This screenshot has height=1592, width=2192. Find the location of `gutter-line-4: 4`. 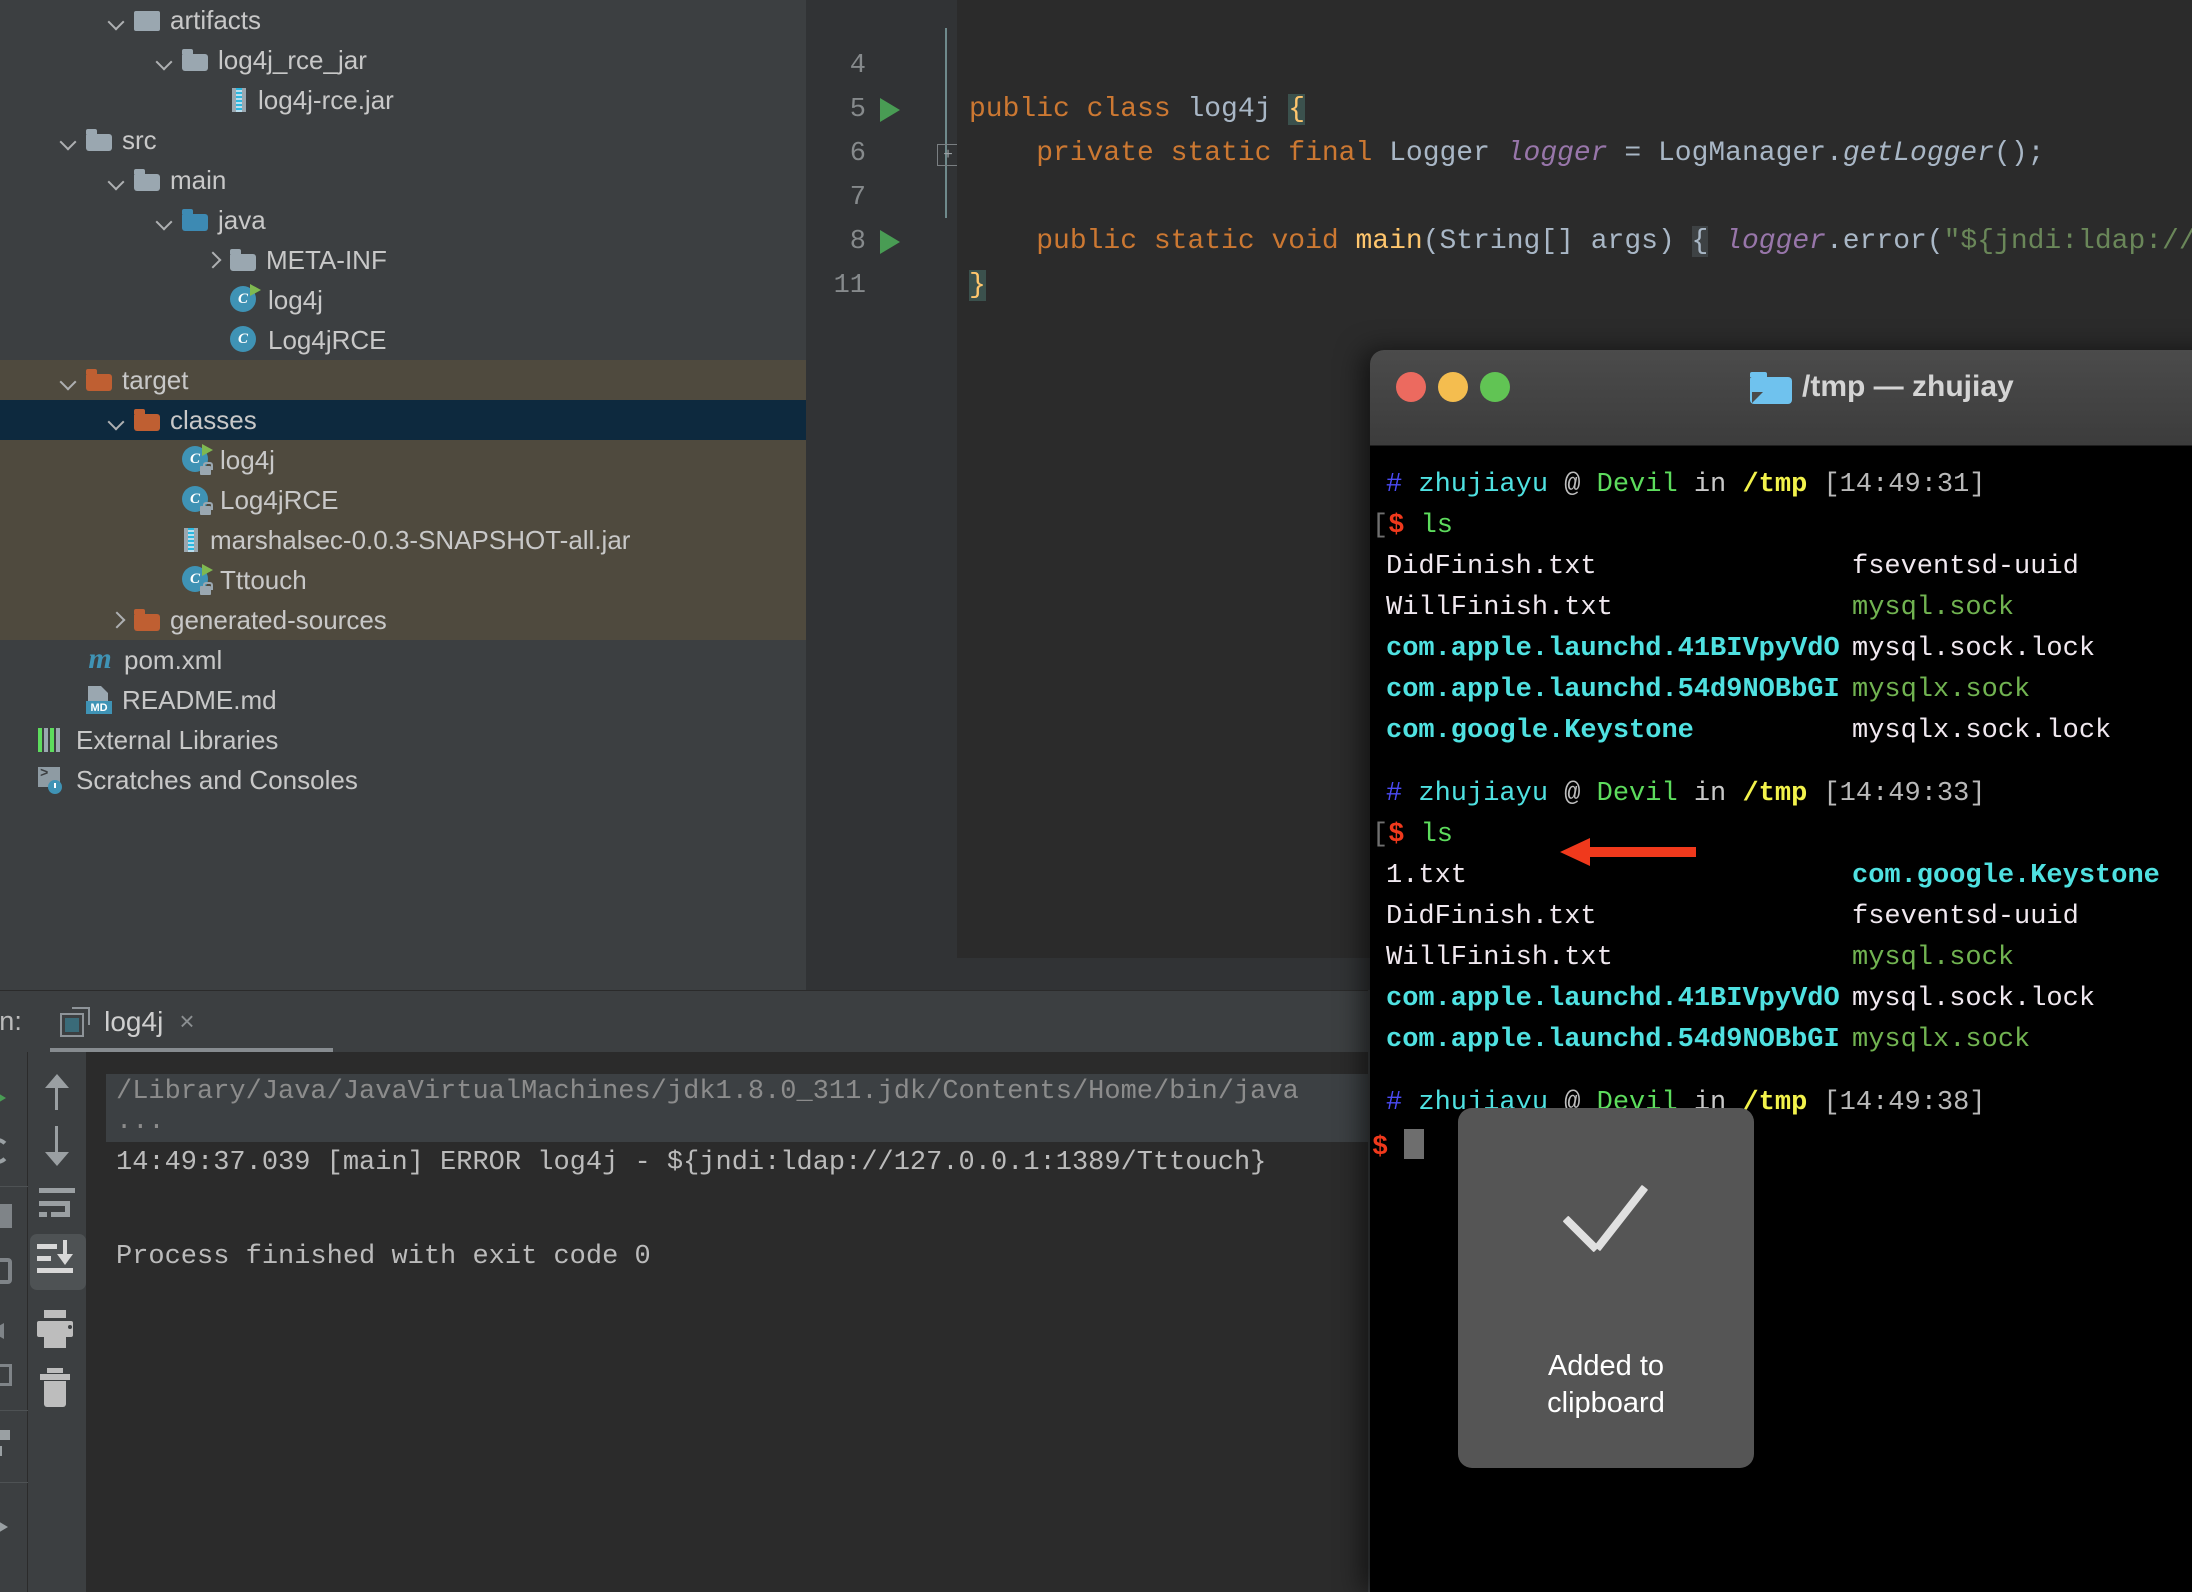

gutter-line-4: 4 is located at coordinates (864, 66).